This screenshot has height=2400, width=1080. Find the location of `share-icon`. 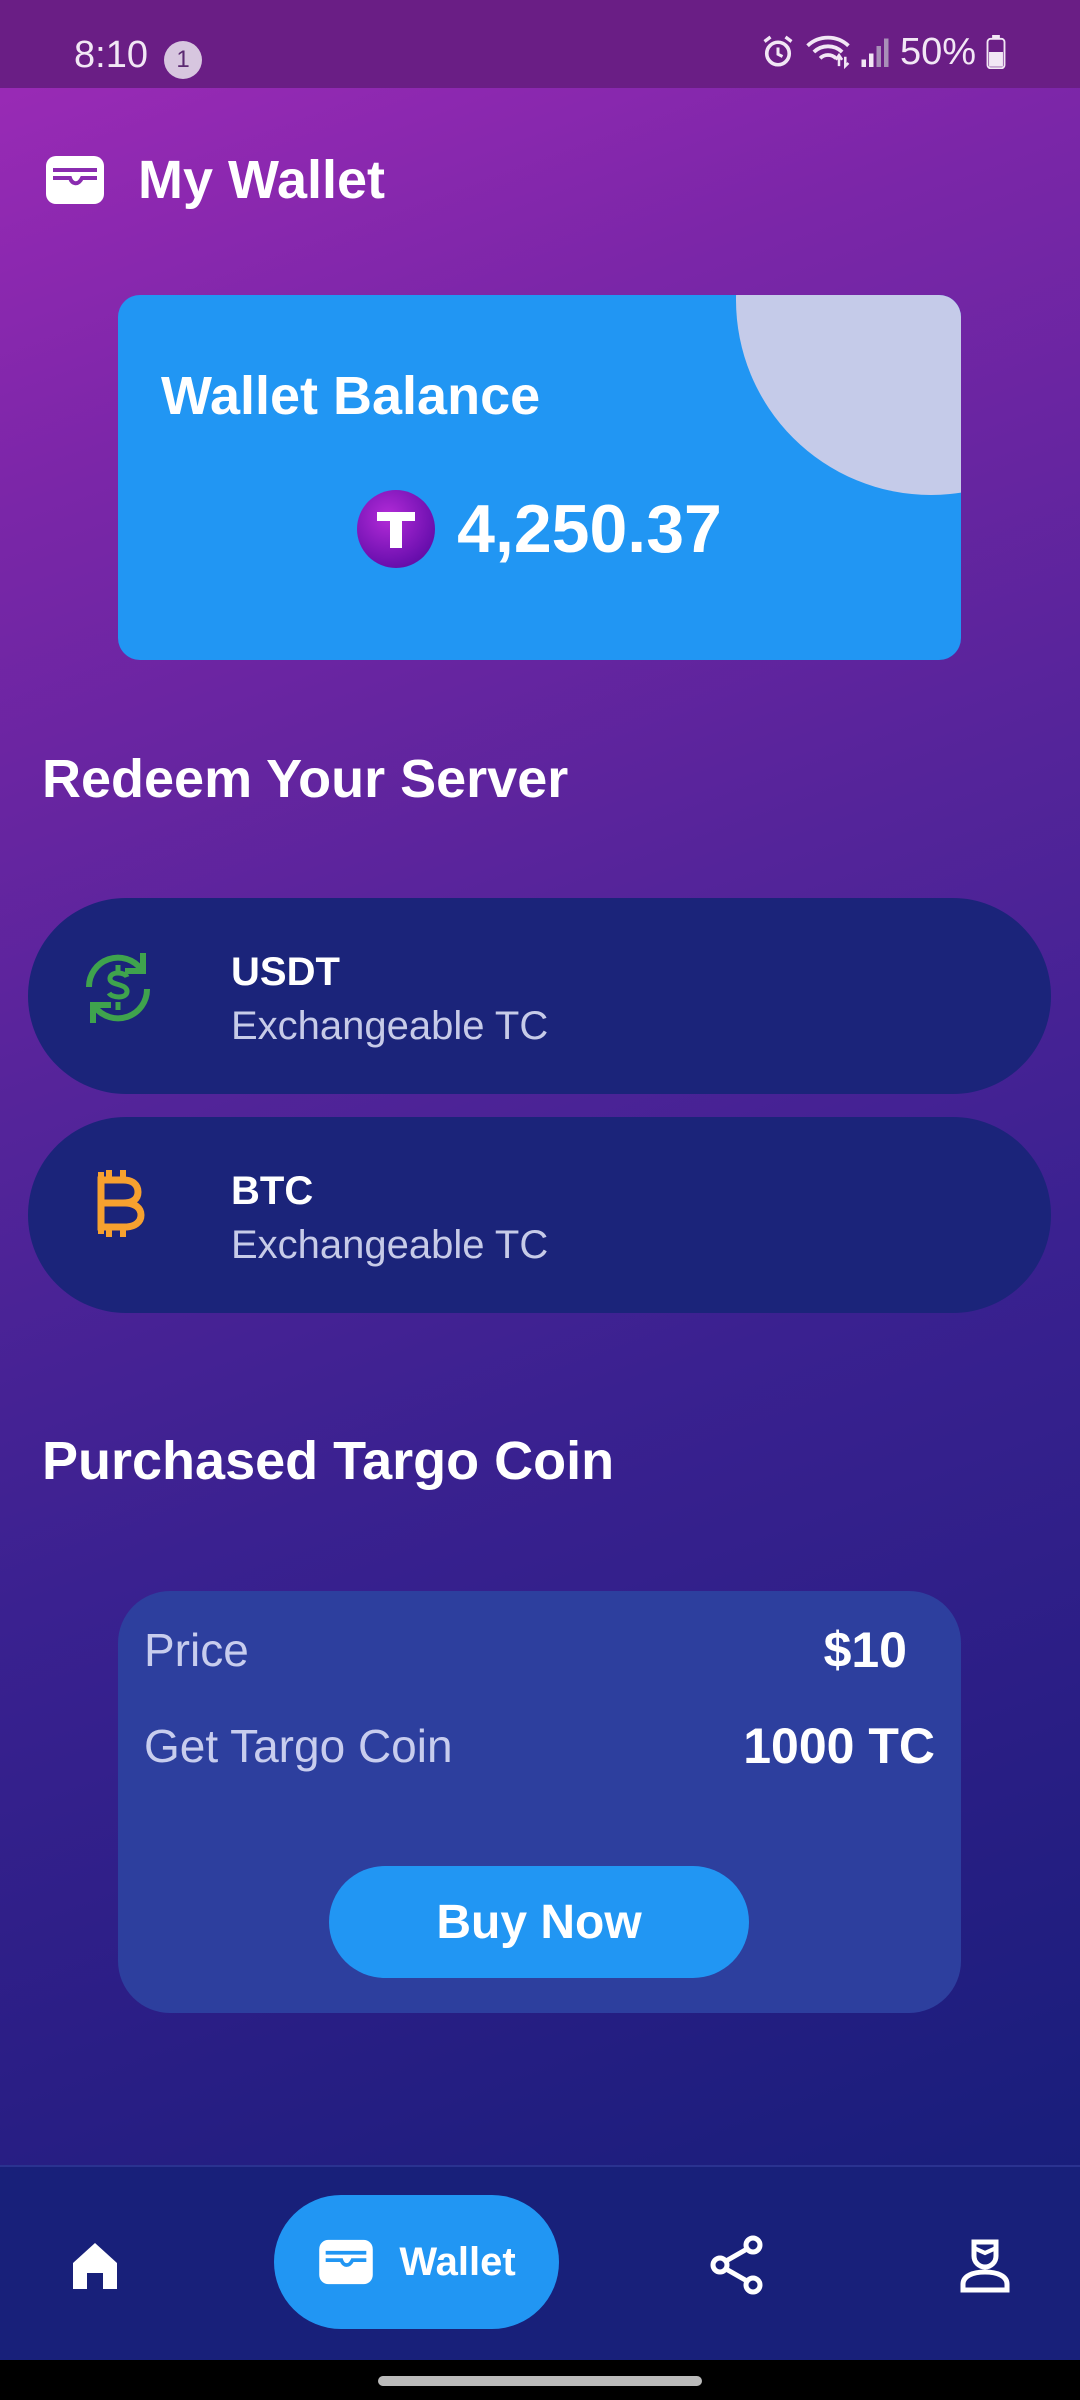

share-icon is located at coordinates (736, 2264).